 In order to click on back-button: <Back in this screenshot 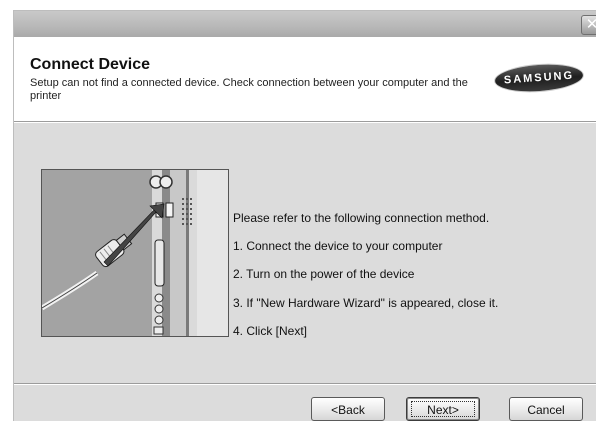, I will do `click(348, 409)`.